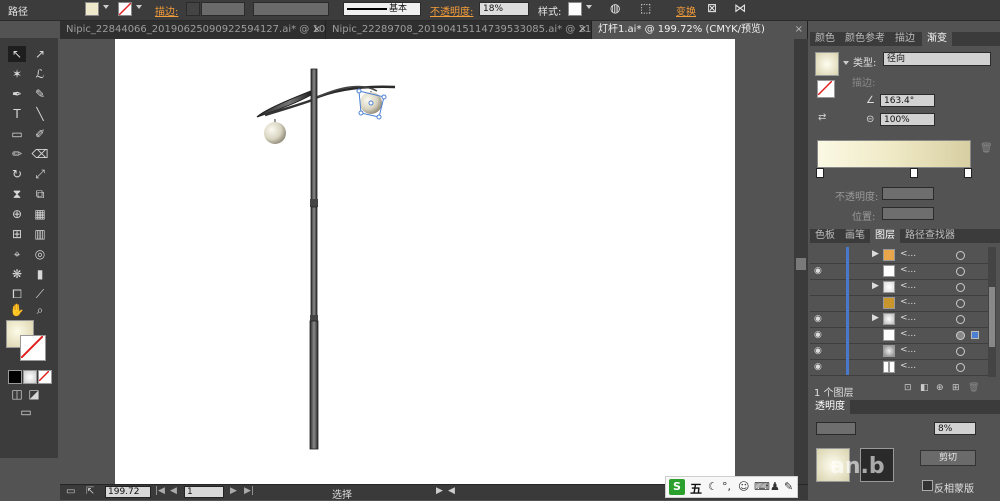 The height and width of the screenshot is (501, 1000). Describe the element at coordinates (45, 377) in the screenshot. I see `none-mode-icon` at that location.